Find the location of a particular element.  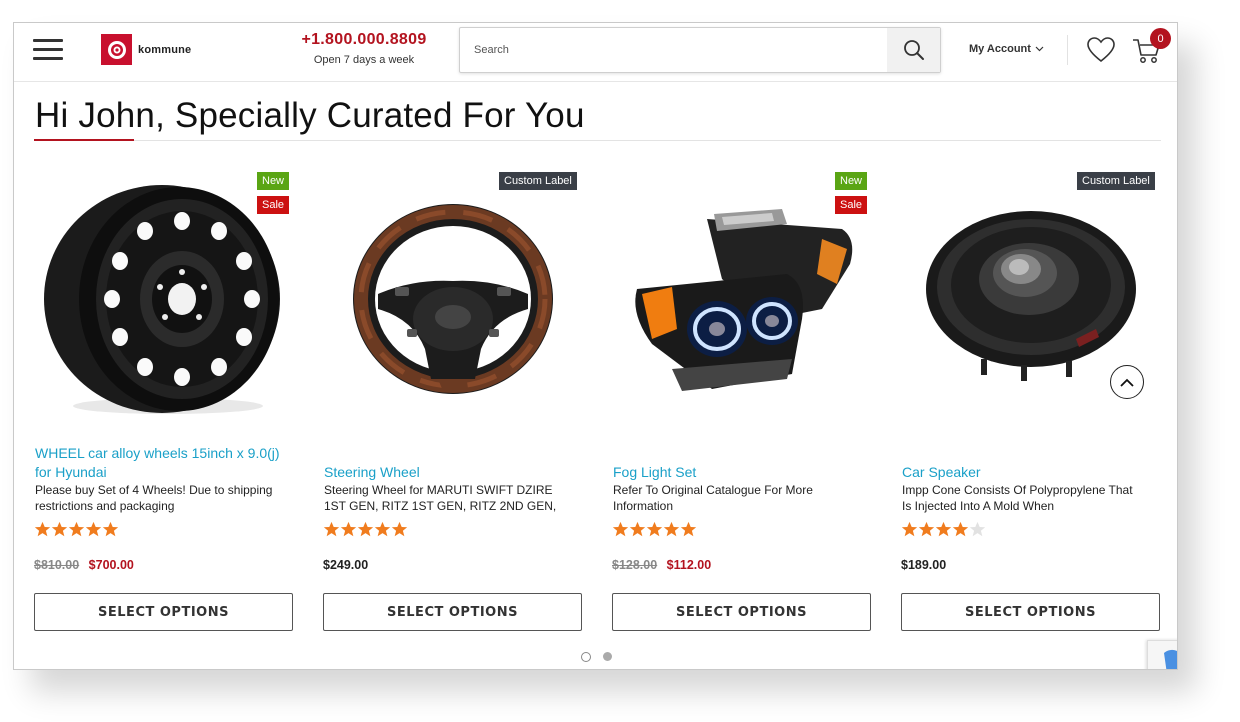

product-title: Steering Wheel is located at coordinates (451, 472).